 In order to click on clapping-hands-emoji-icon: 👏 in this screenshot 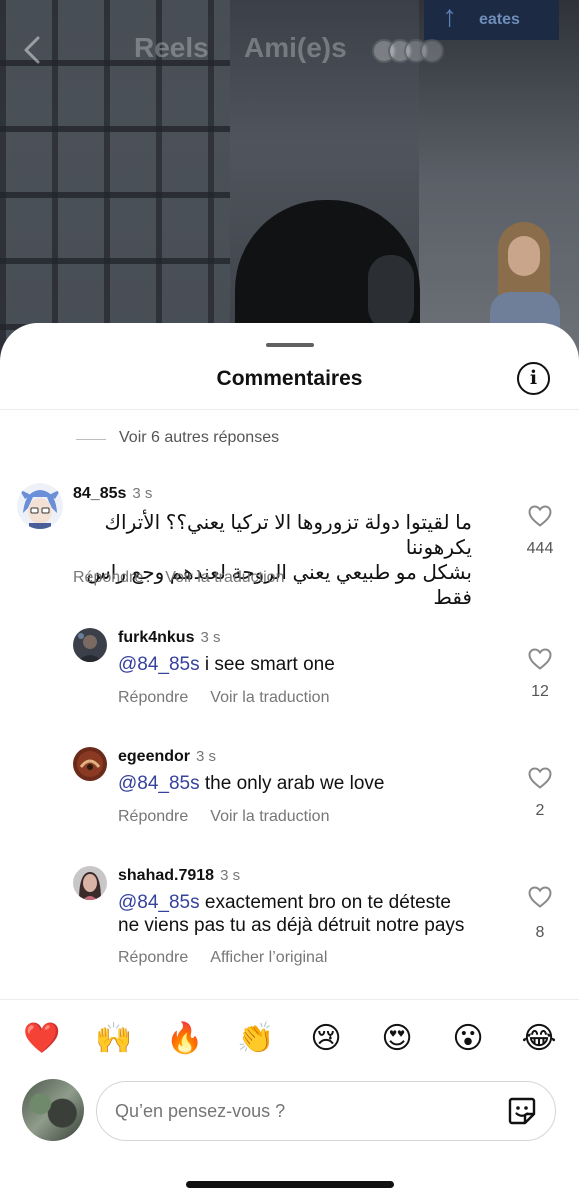, I will do `click(255, 1039)`.